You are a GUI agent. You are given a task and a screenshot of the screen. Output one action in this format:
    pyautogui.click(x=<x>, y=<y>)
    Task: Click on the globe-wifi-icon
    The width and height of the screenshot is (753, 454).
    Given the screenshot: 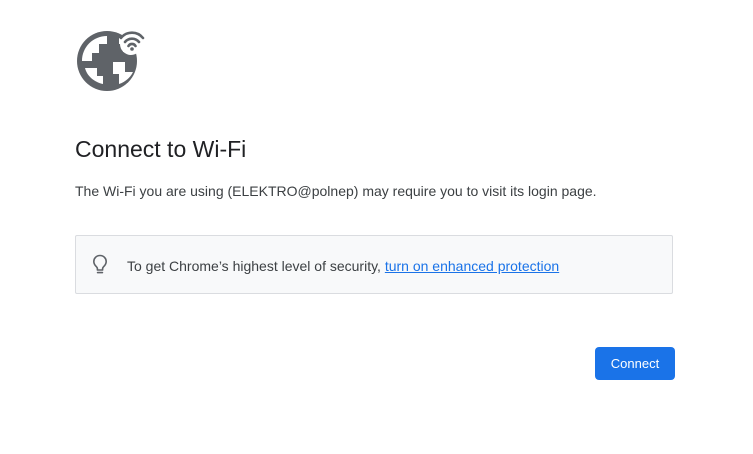 What is the action you would take?
    pyautogui.click(x=111, y=61)
    